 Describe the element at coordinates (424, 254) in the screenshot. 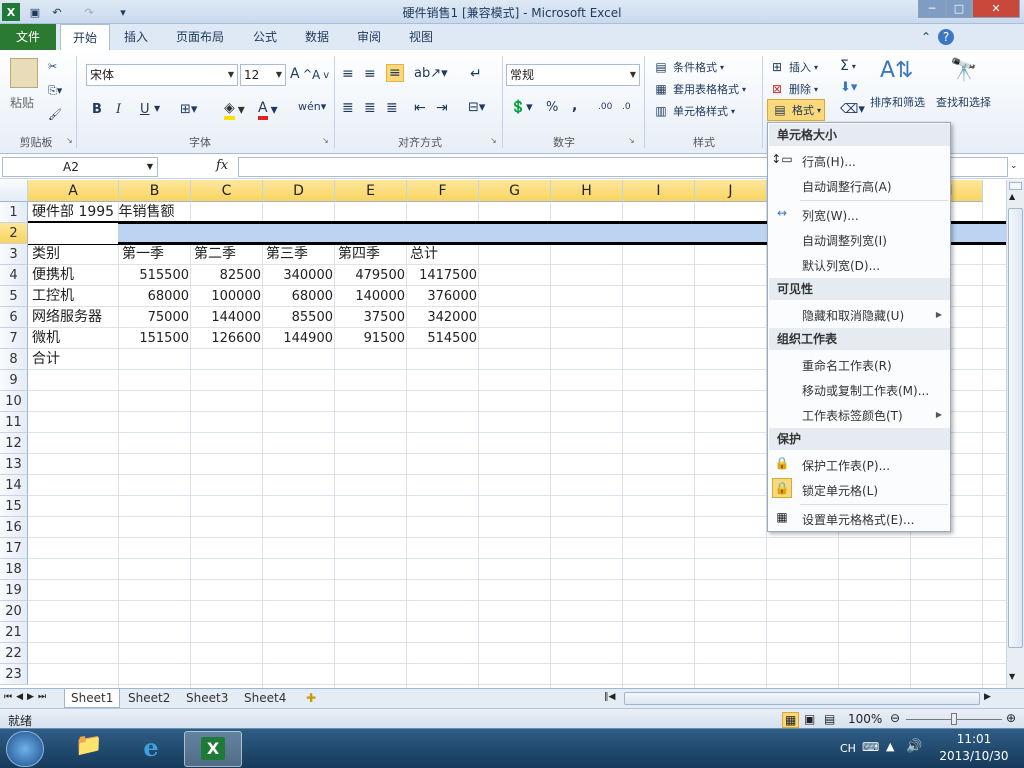

I see `header-cell-5: 总计` at that location.